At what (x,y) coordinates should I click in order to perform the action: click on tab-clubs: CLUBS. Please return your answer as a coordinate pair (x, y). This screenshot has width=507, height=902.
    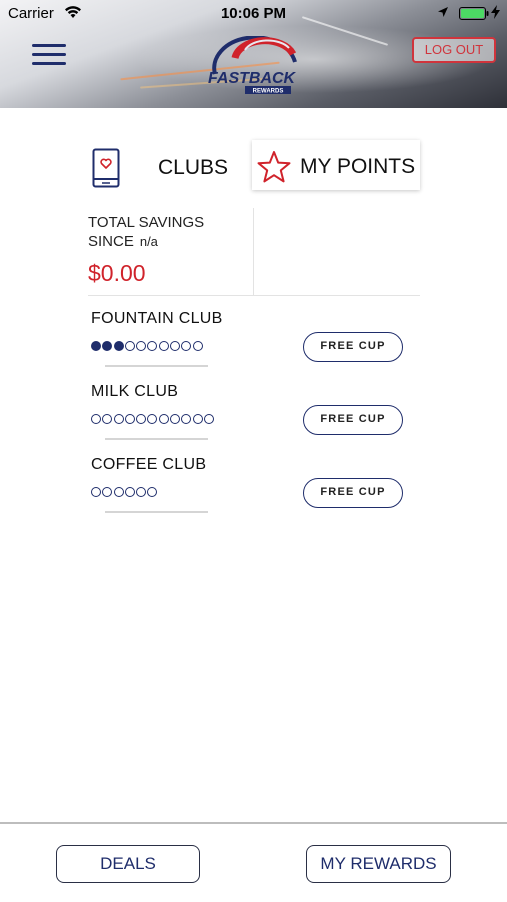
    Looking at the image, I should click on (163, 166).